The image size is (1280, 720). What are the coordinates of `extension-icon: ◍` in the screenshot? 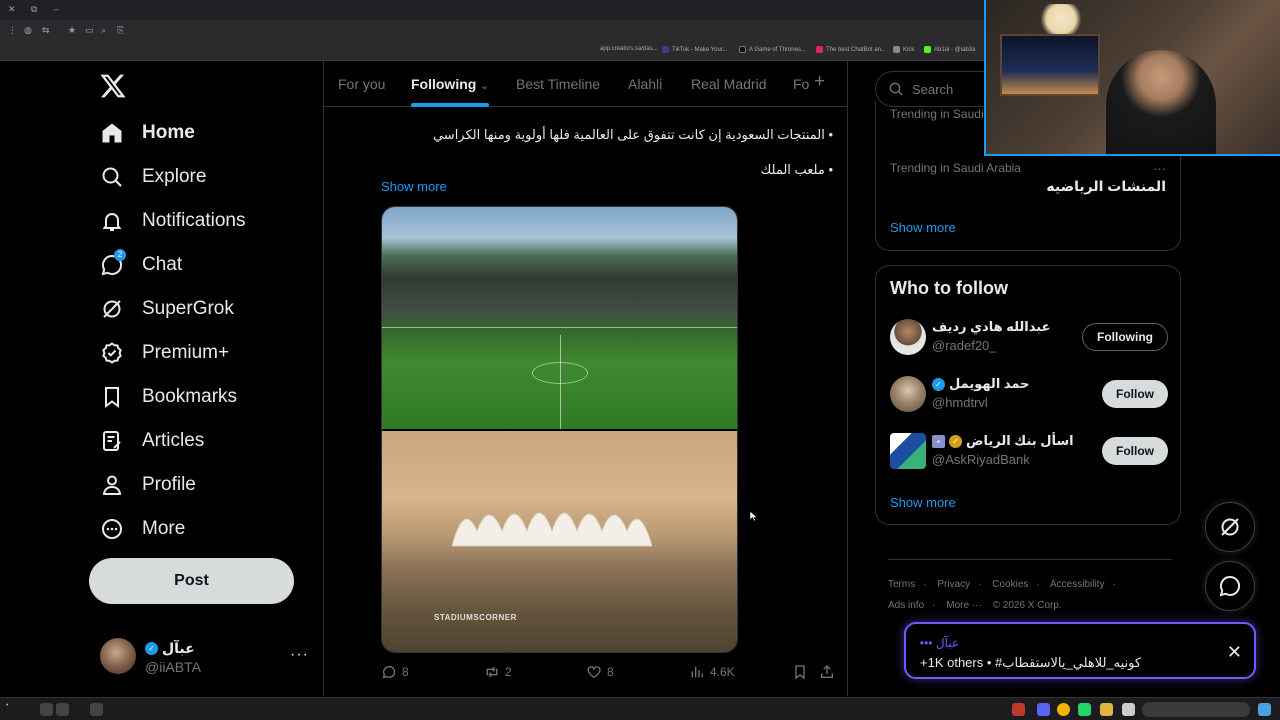 It's located at (28, 30).